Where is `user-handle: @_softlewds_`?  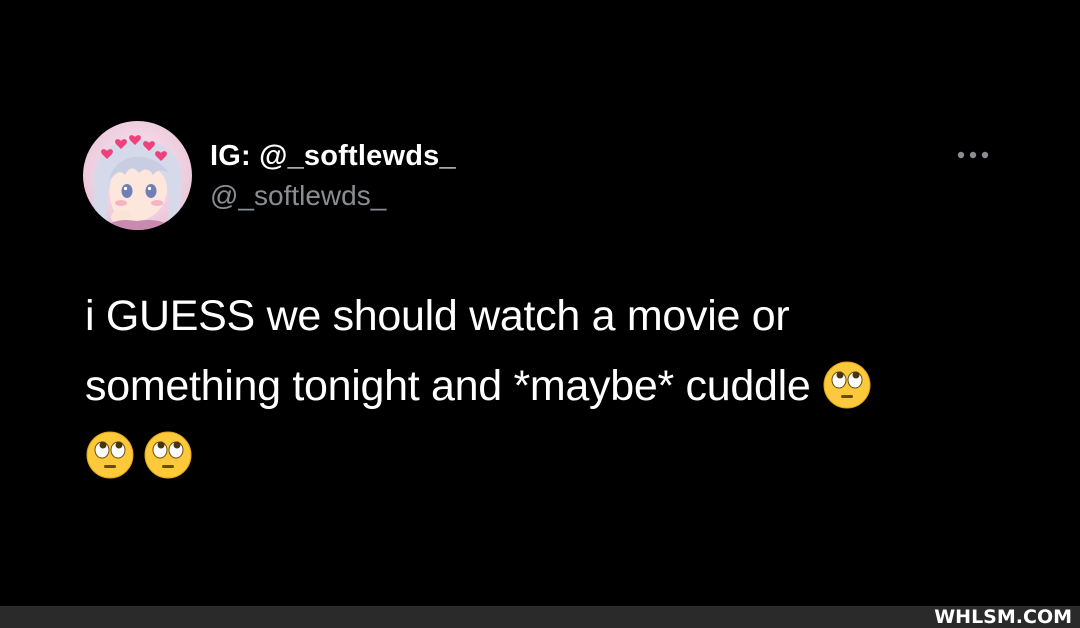
user-handle: @_softlewds_ is located at coordinates (298, 196).